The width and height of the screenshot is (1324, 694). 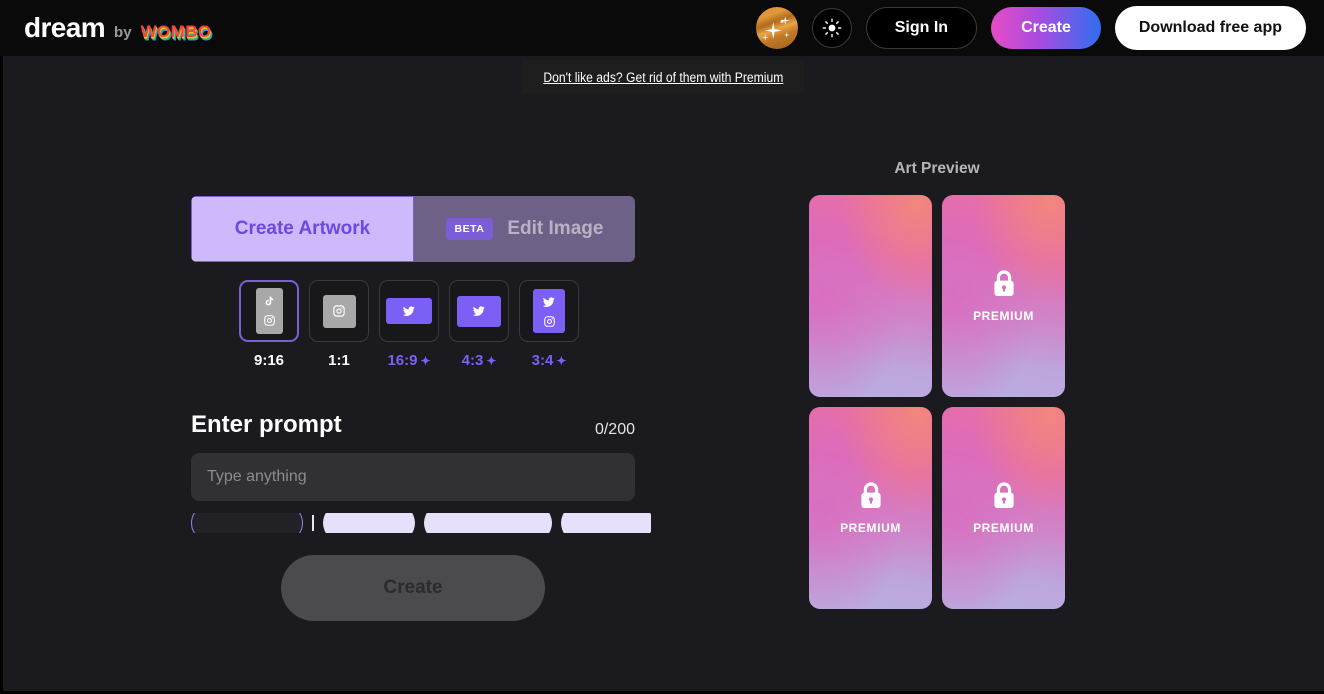 What do you see at coordinates (247, 523) in the screenshot?
I see `style-chip-selected` at bounding box center [247, 523].